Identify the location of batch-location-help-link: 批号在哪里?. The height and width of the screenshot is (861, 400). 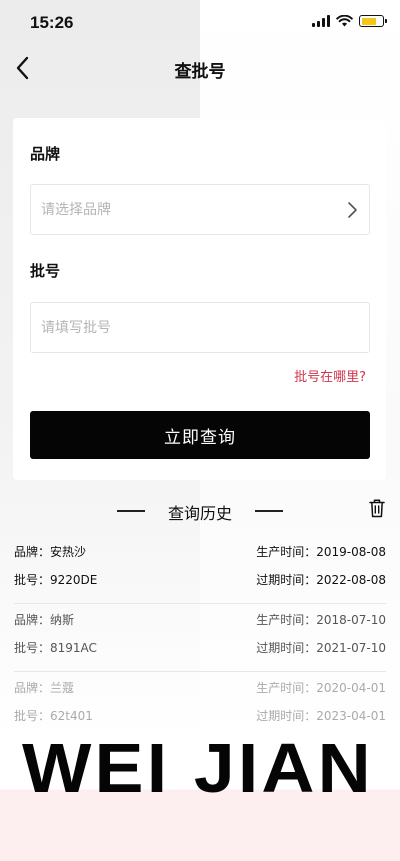
(330, 375).